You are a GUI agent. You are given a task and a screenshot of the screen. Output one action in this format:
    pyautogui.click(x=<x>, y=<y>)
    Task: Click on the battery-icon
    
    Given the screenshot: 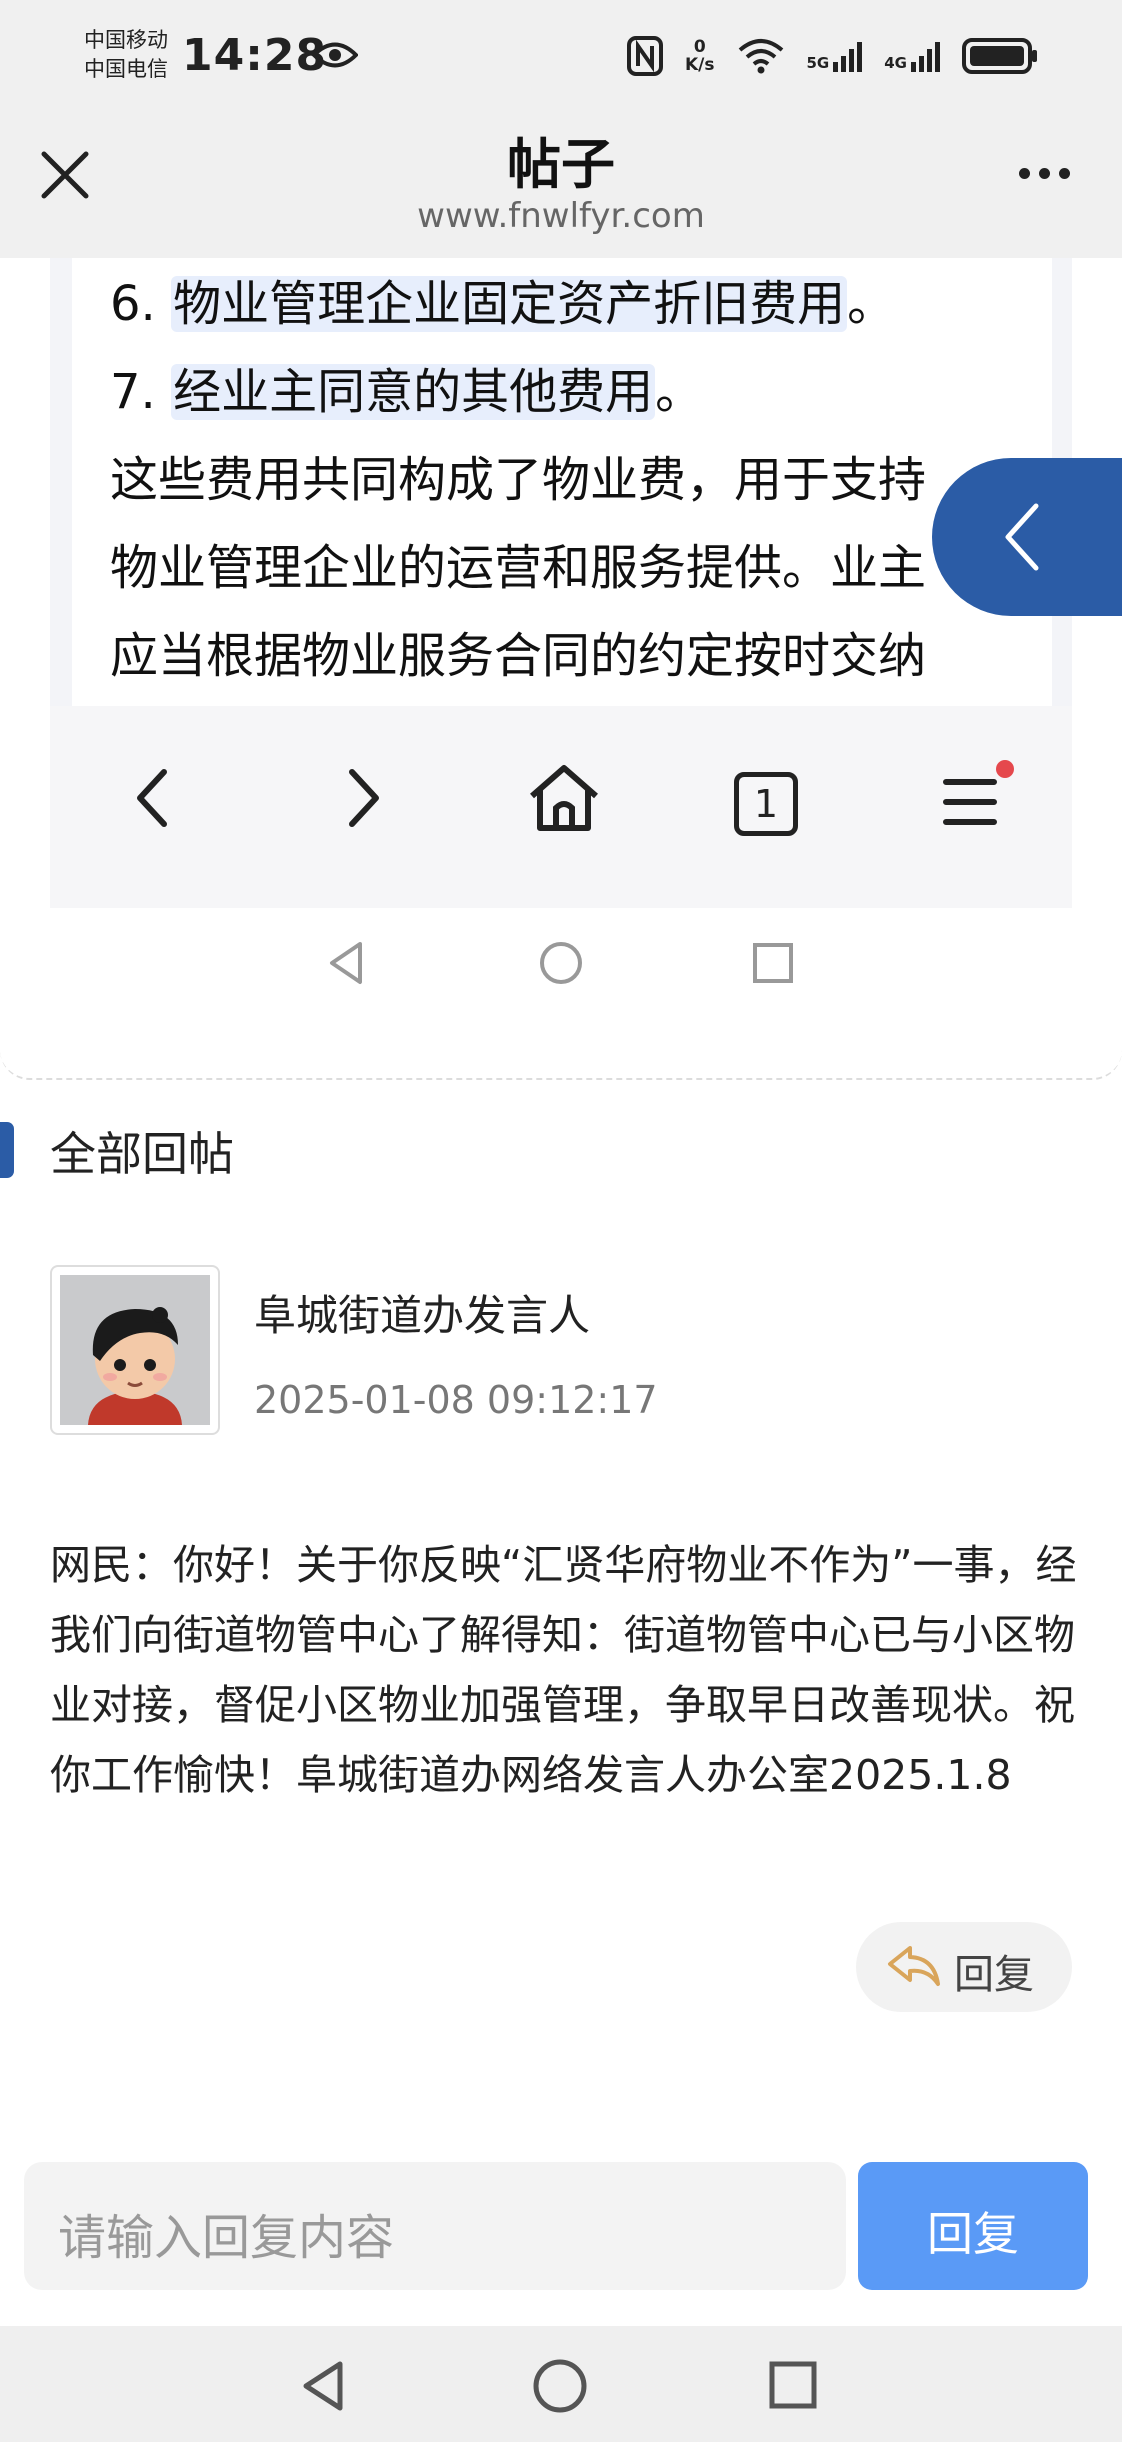 What is the action you would take?
    pyautogui.click(x=999, y=56)
    